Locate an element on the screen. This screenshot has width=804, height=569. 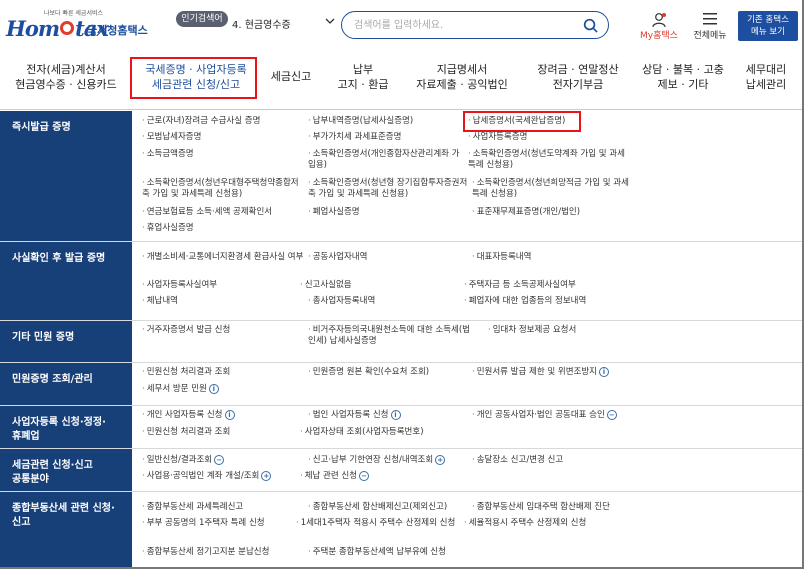
menu-link: 종합부동산세 정기고지분 분납신청 is located at coordinates (206, 552).